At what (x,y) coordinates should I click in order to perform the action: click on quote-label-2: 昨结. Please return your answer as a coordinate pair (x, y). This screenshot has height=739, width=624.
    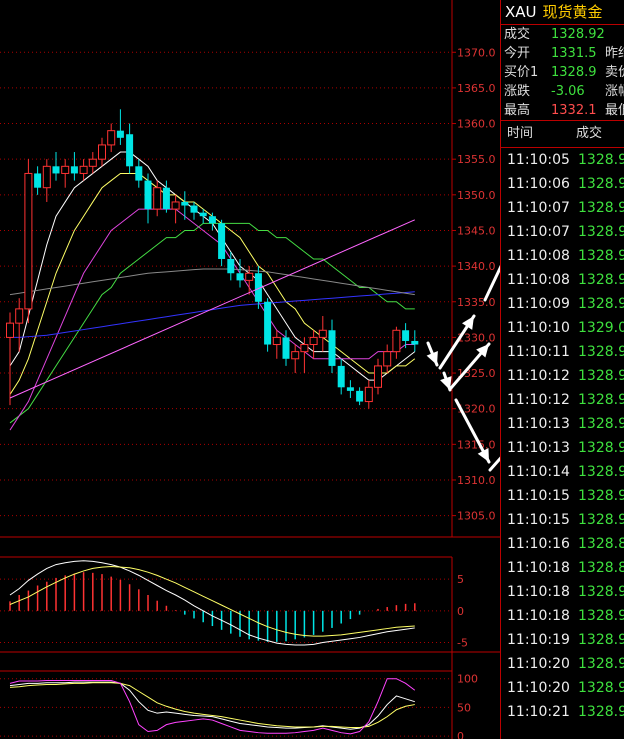
    Looking at the image, I should click on (614, 53).